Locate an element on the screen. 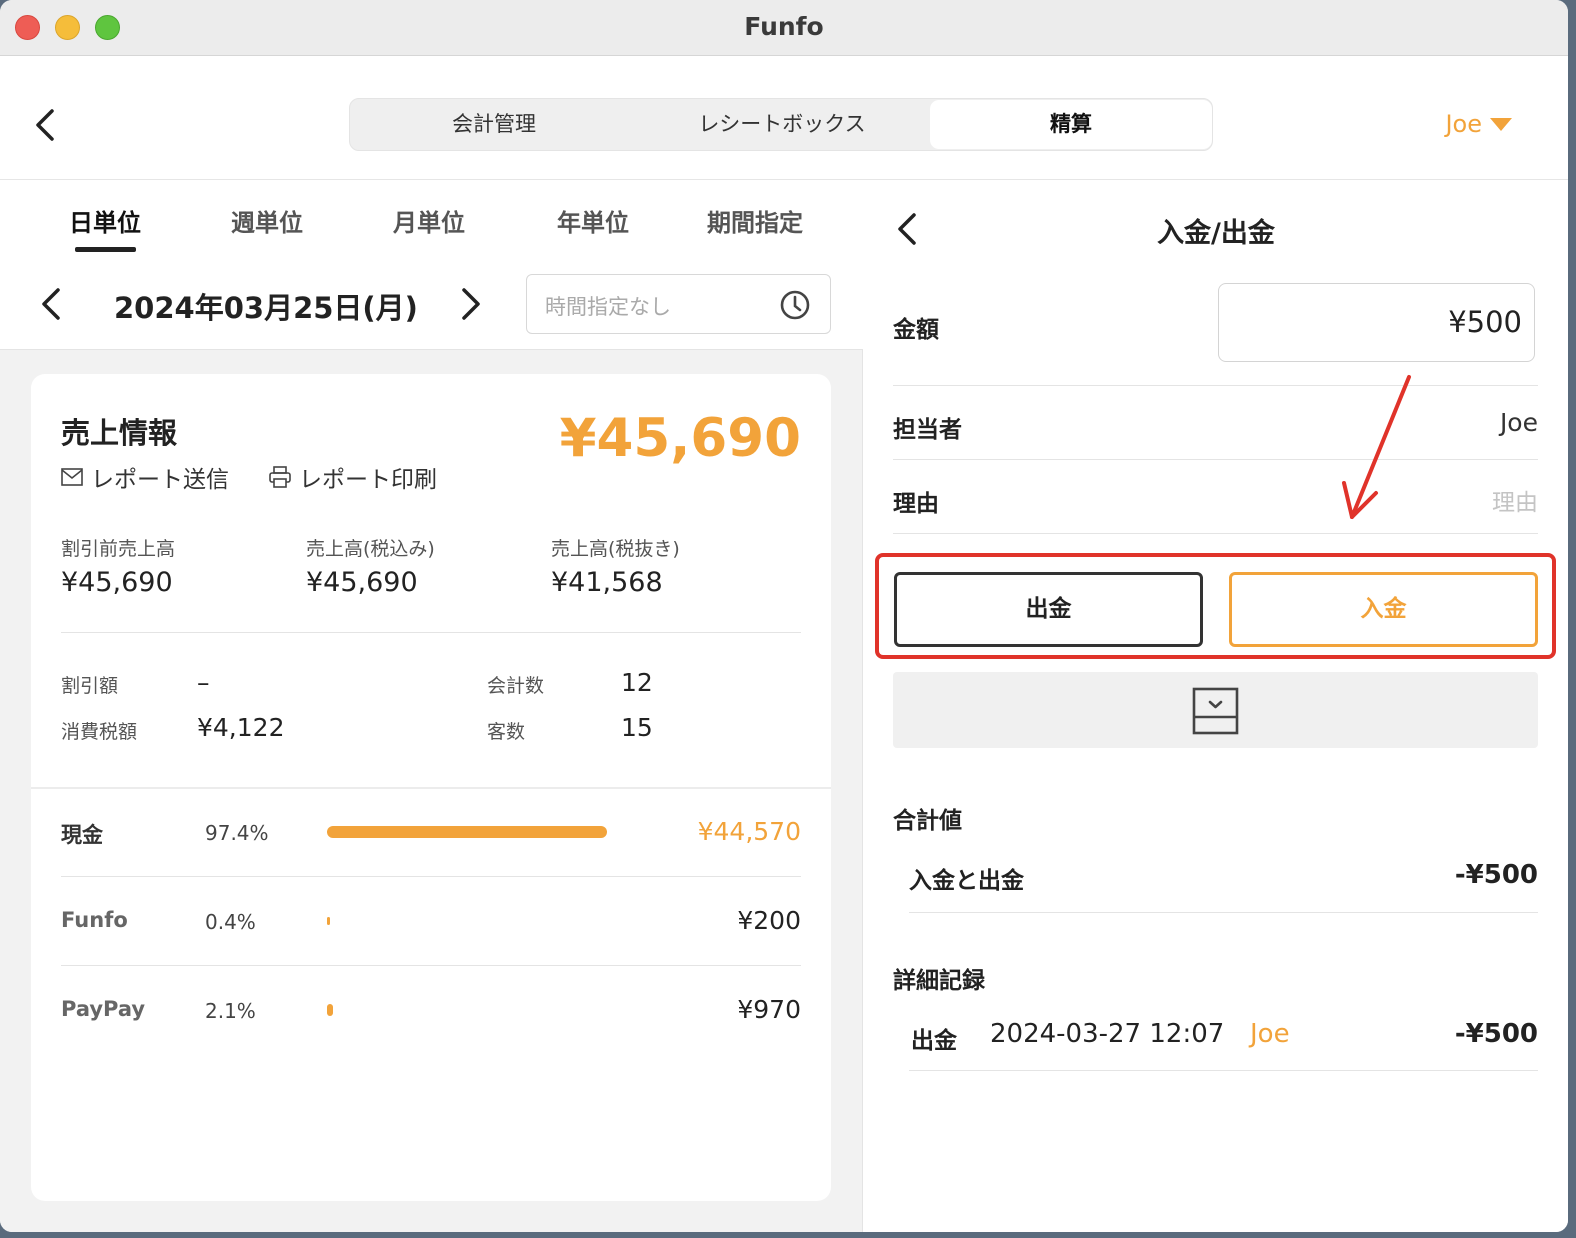 The width and height of the screenshot is (1576, 1238). open-cash-drawer-button is located at coordinates (1215, 710).